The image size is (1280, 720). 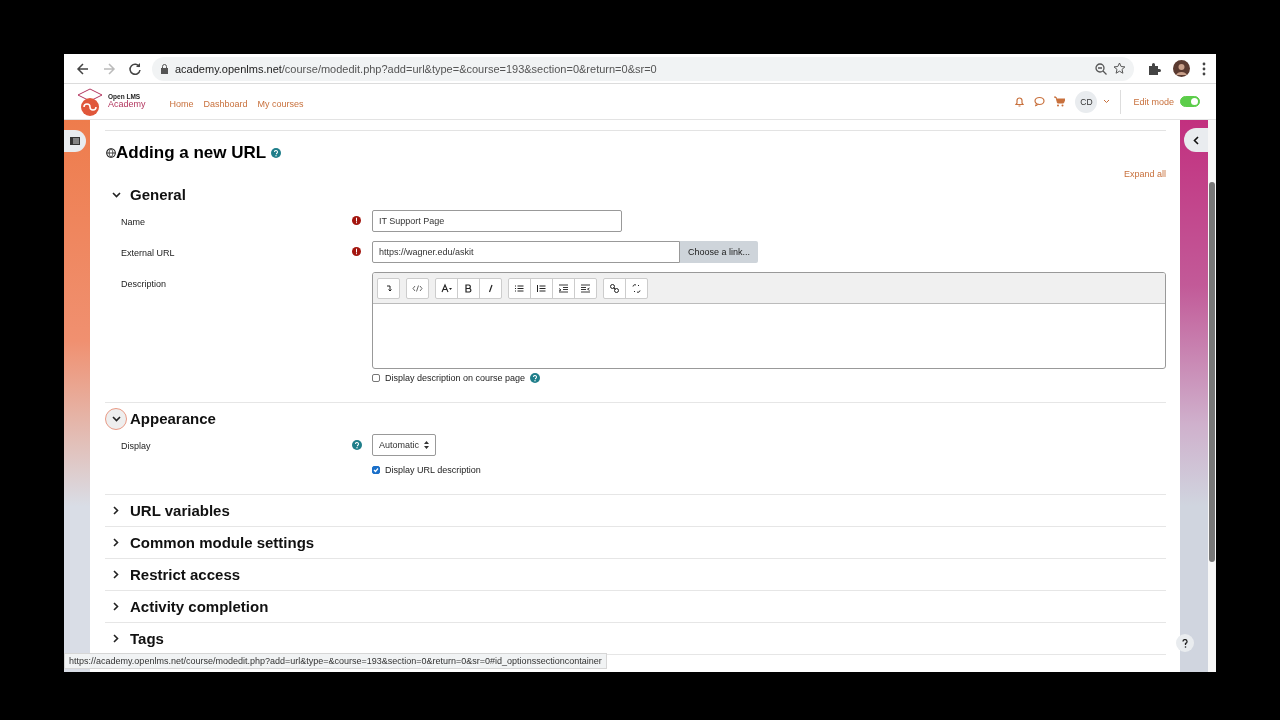 I want to click on puzzle-icon, so click(x=1154, y=68).